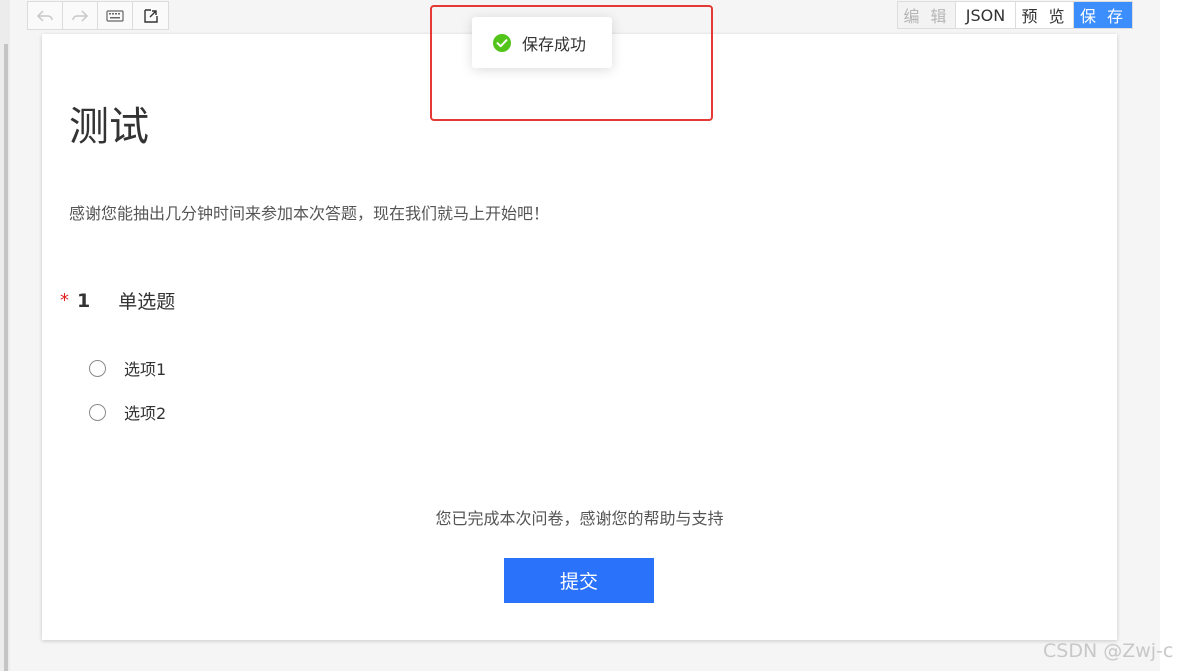 This screenshot has height=671, width=1180. Describe the element at coordinates (927, 15) in the screenshot. I see `edit-button: 编 辑` at that location.